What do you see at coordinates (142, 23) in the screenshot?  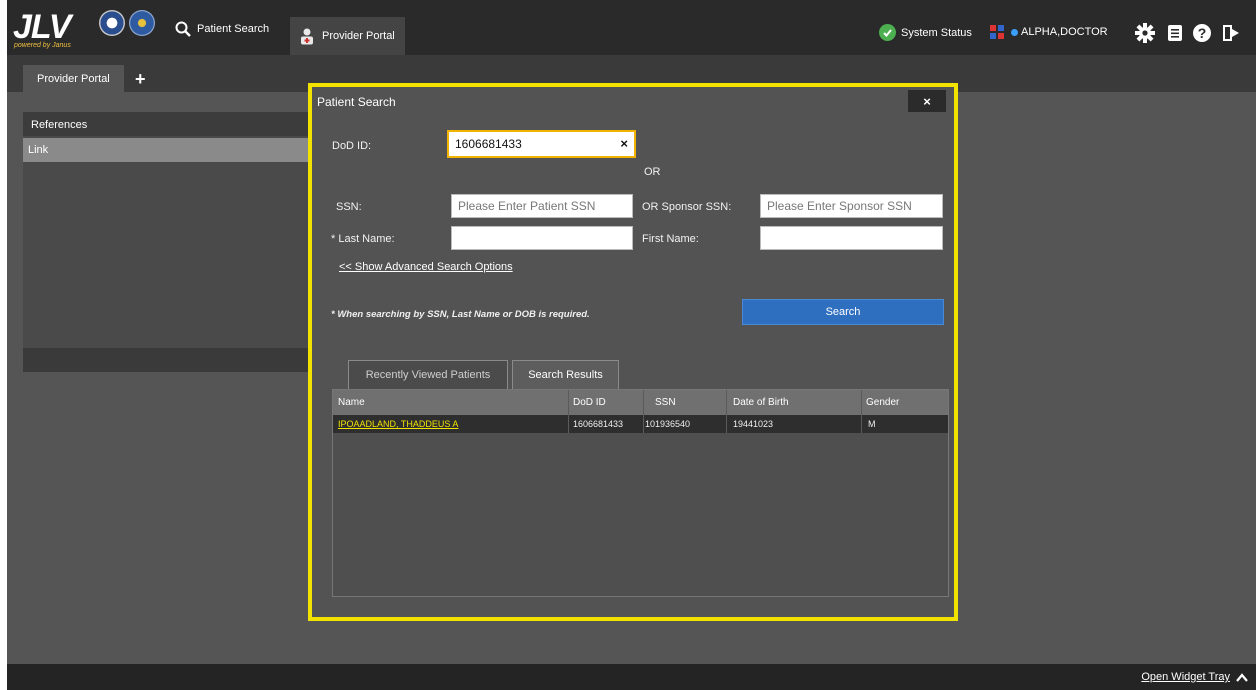 I see `dod-seal-icon` at bounding box center [142, 23].